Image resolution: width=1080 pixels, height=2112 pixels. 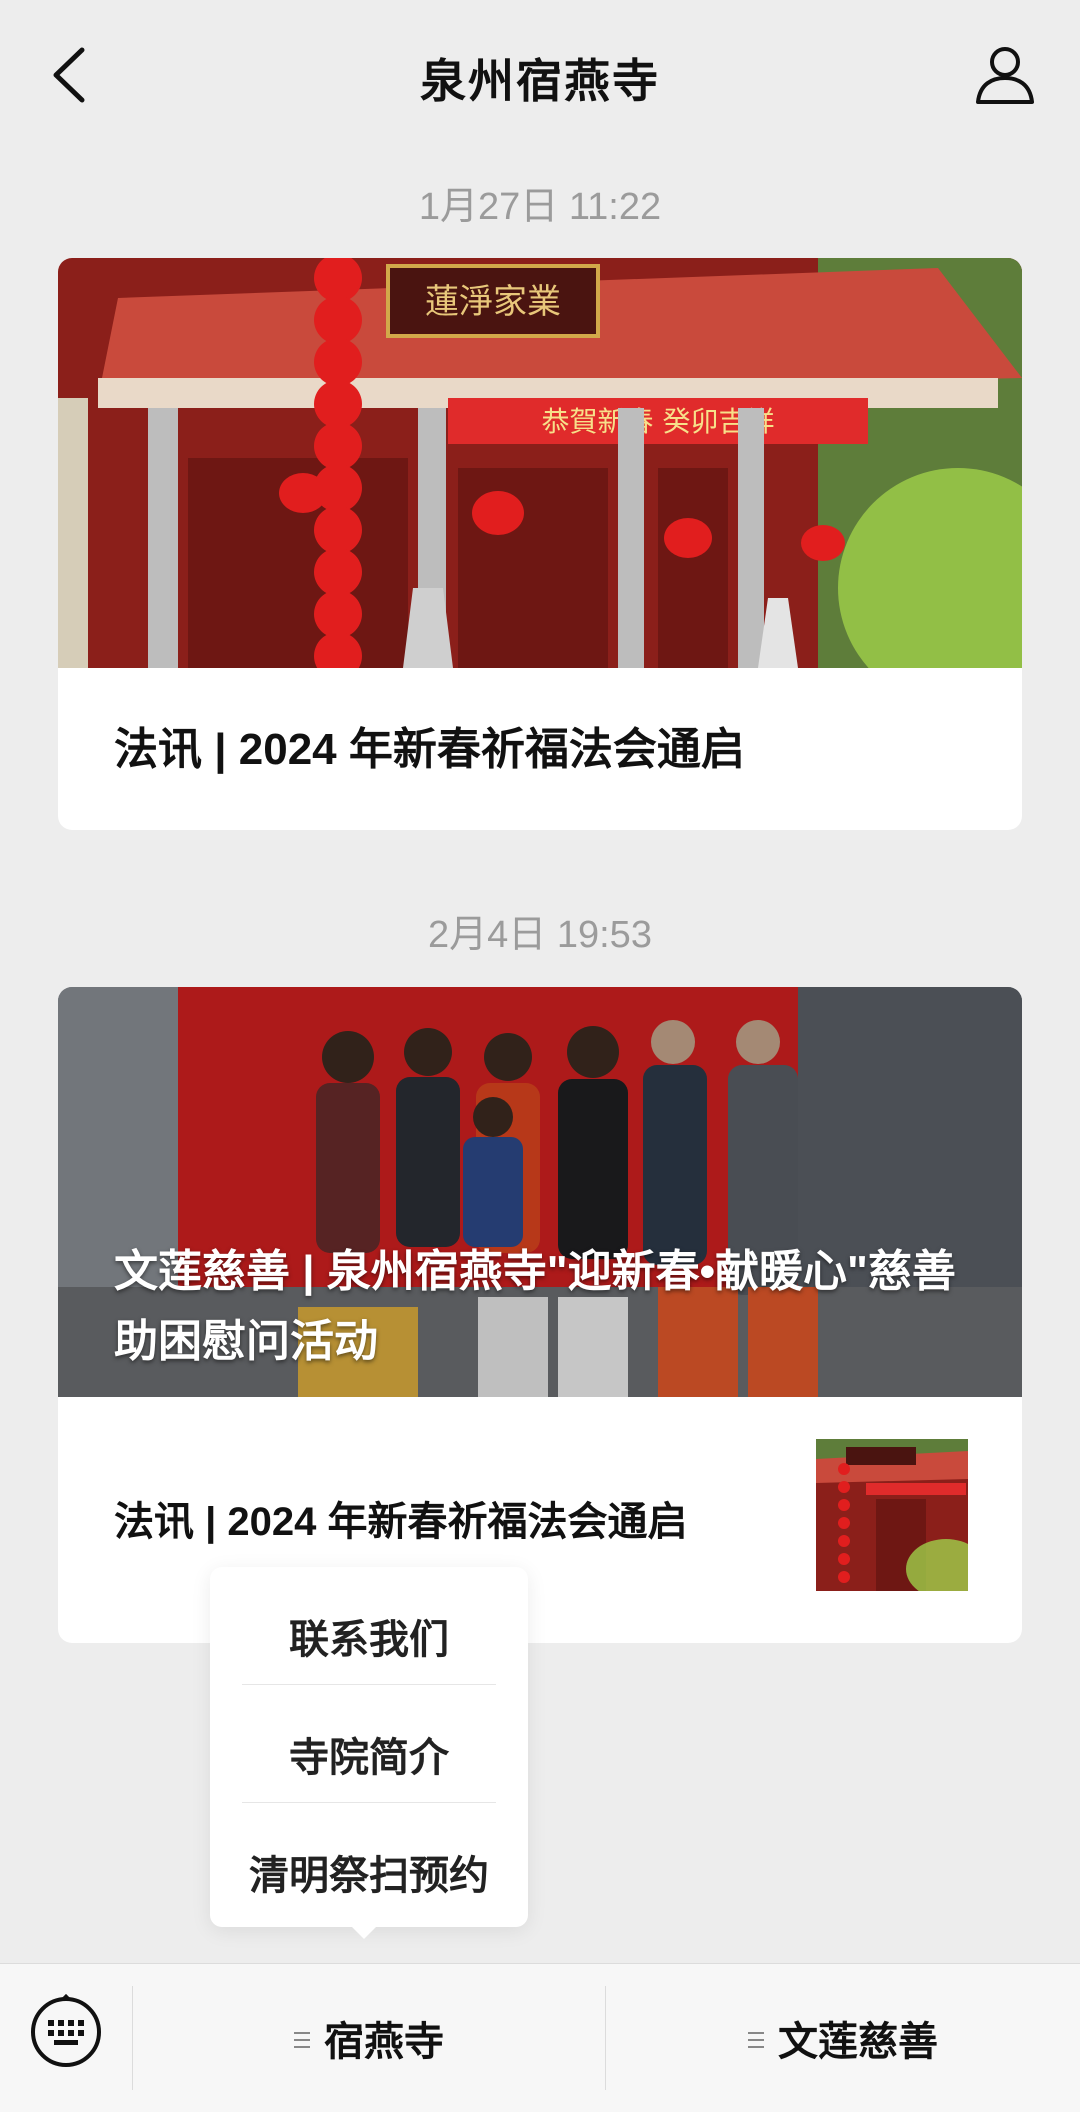 What do you see at coordinates (1005, 75) in the screenshot?
I see `profile-icon` at bounding box center [1005, 75].